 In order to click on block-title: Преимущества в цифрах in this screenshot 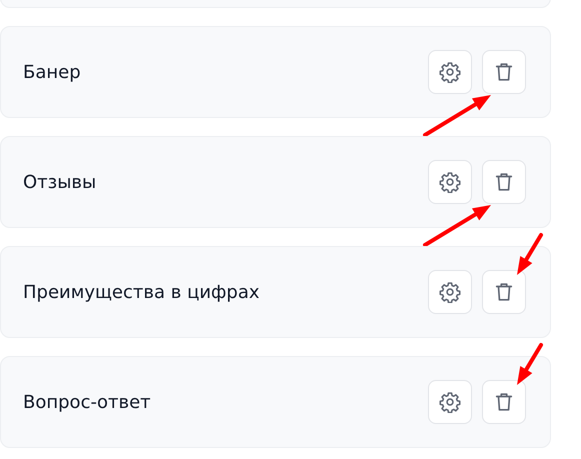, I will do `click(142, 292)`.